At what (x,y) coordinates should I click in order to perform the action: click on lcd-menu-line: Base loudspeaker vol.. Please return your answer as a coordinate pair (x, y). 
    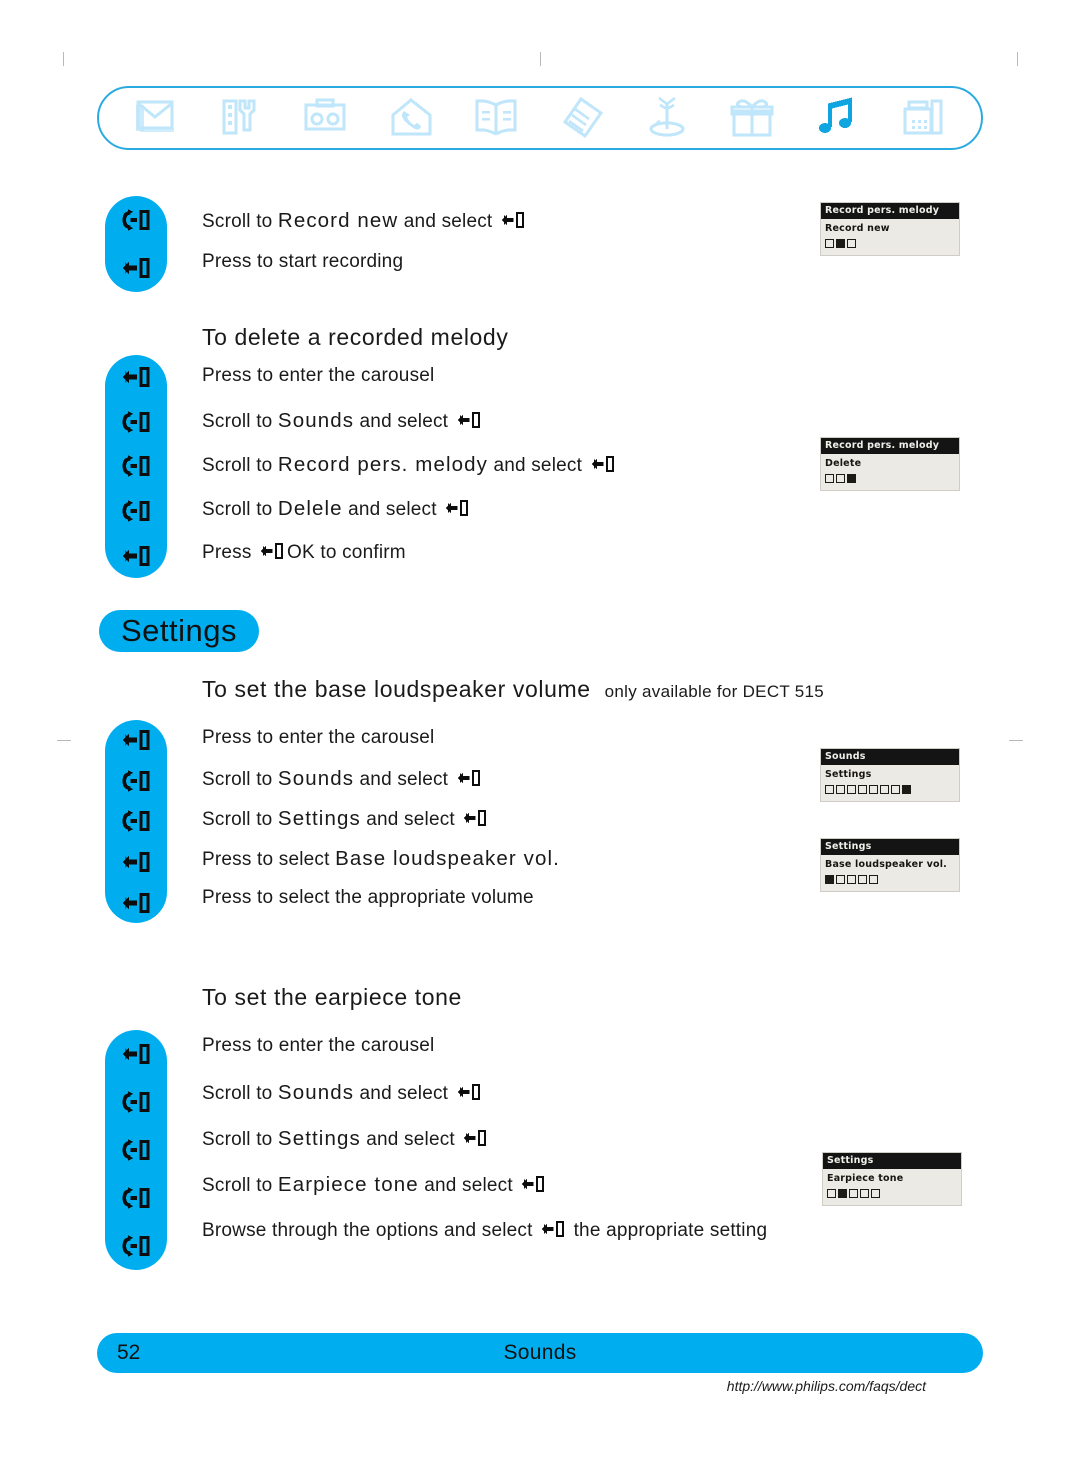
    Looking at the image, I should click on (886, 864).